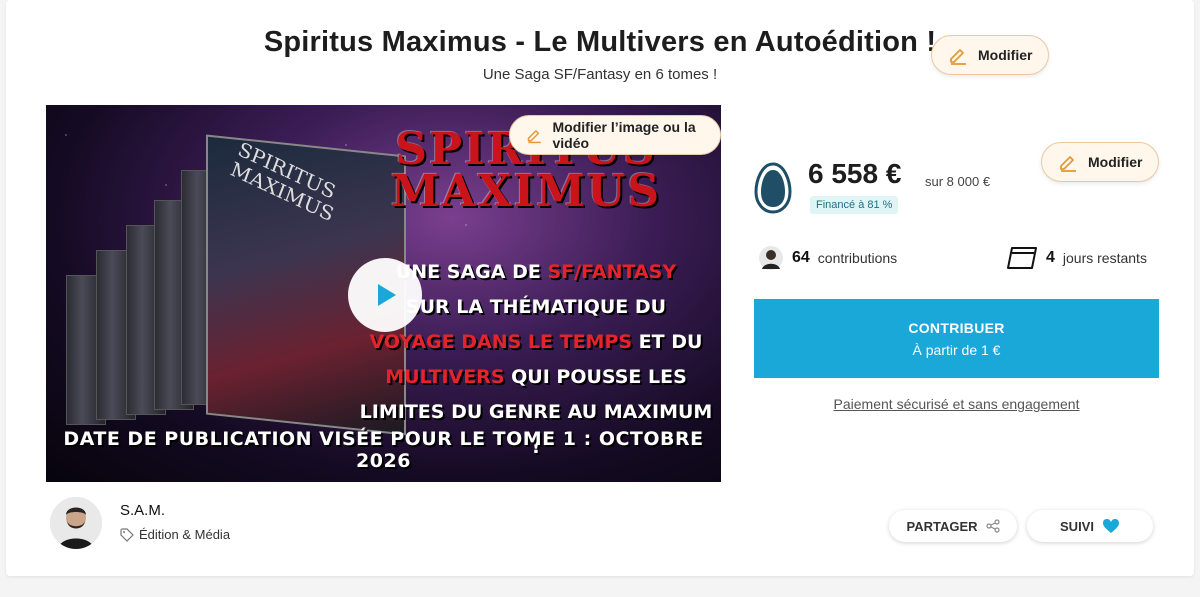  What do you see at coordinates (956, 349) in the screenshot?
I see `contribute-min-amount: À partir de 1 €` at bounding box center [956, 349].